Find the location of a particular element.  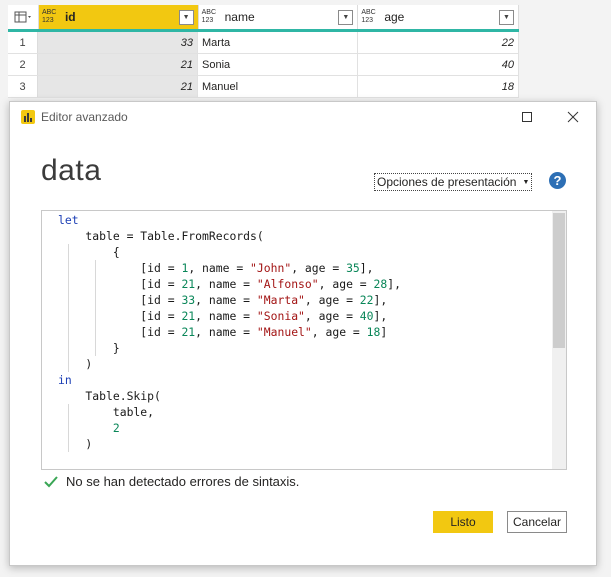

grid-header: ABC 123 id ▼ ABC 123 name ▼ ABC 123 age ▼ is located at coordinates (263, 18).